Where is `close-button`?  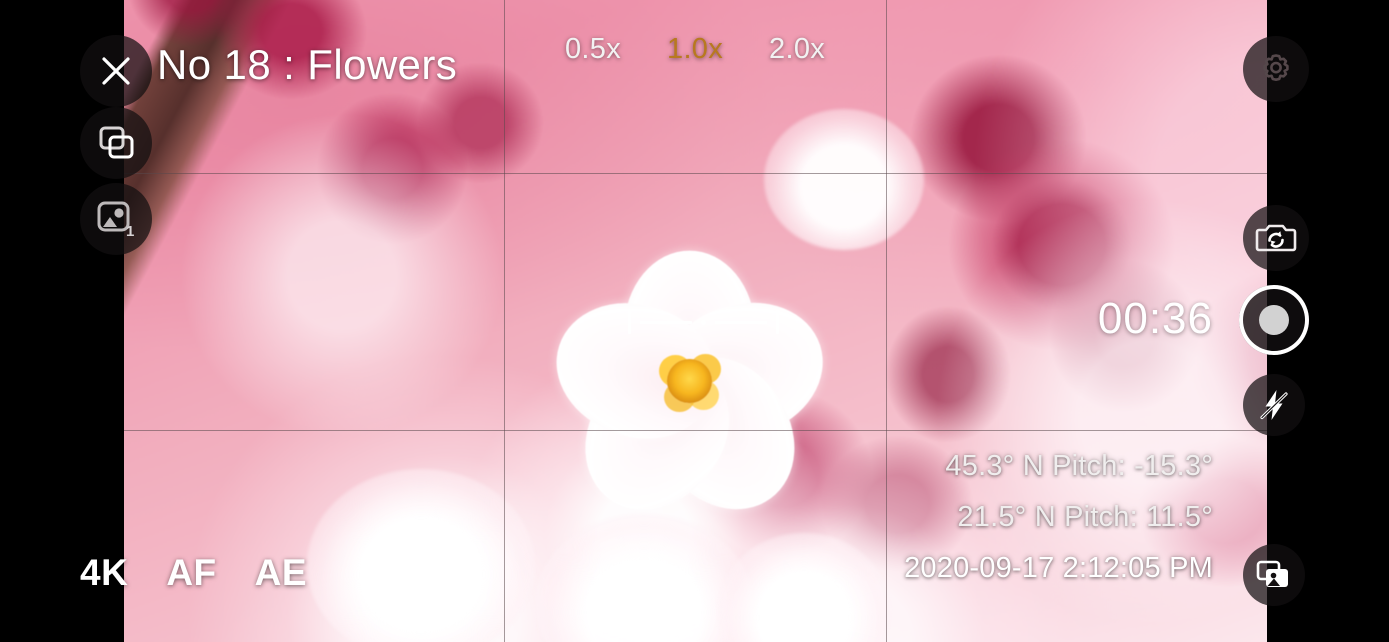
close-button is located at coordinates (116, 71).